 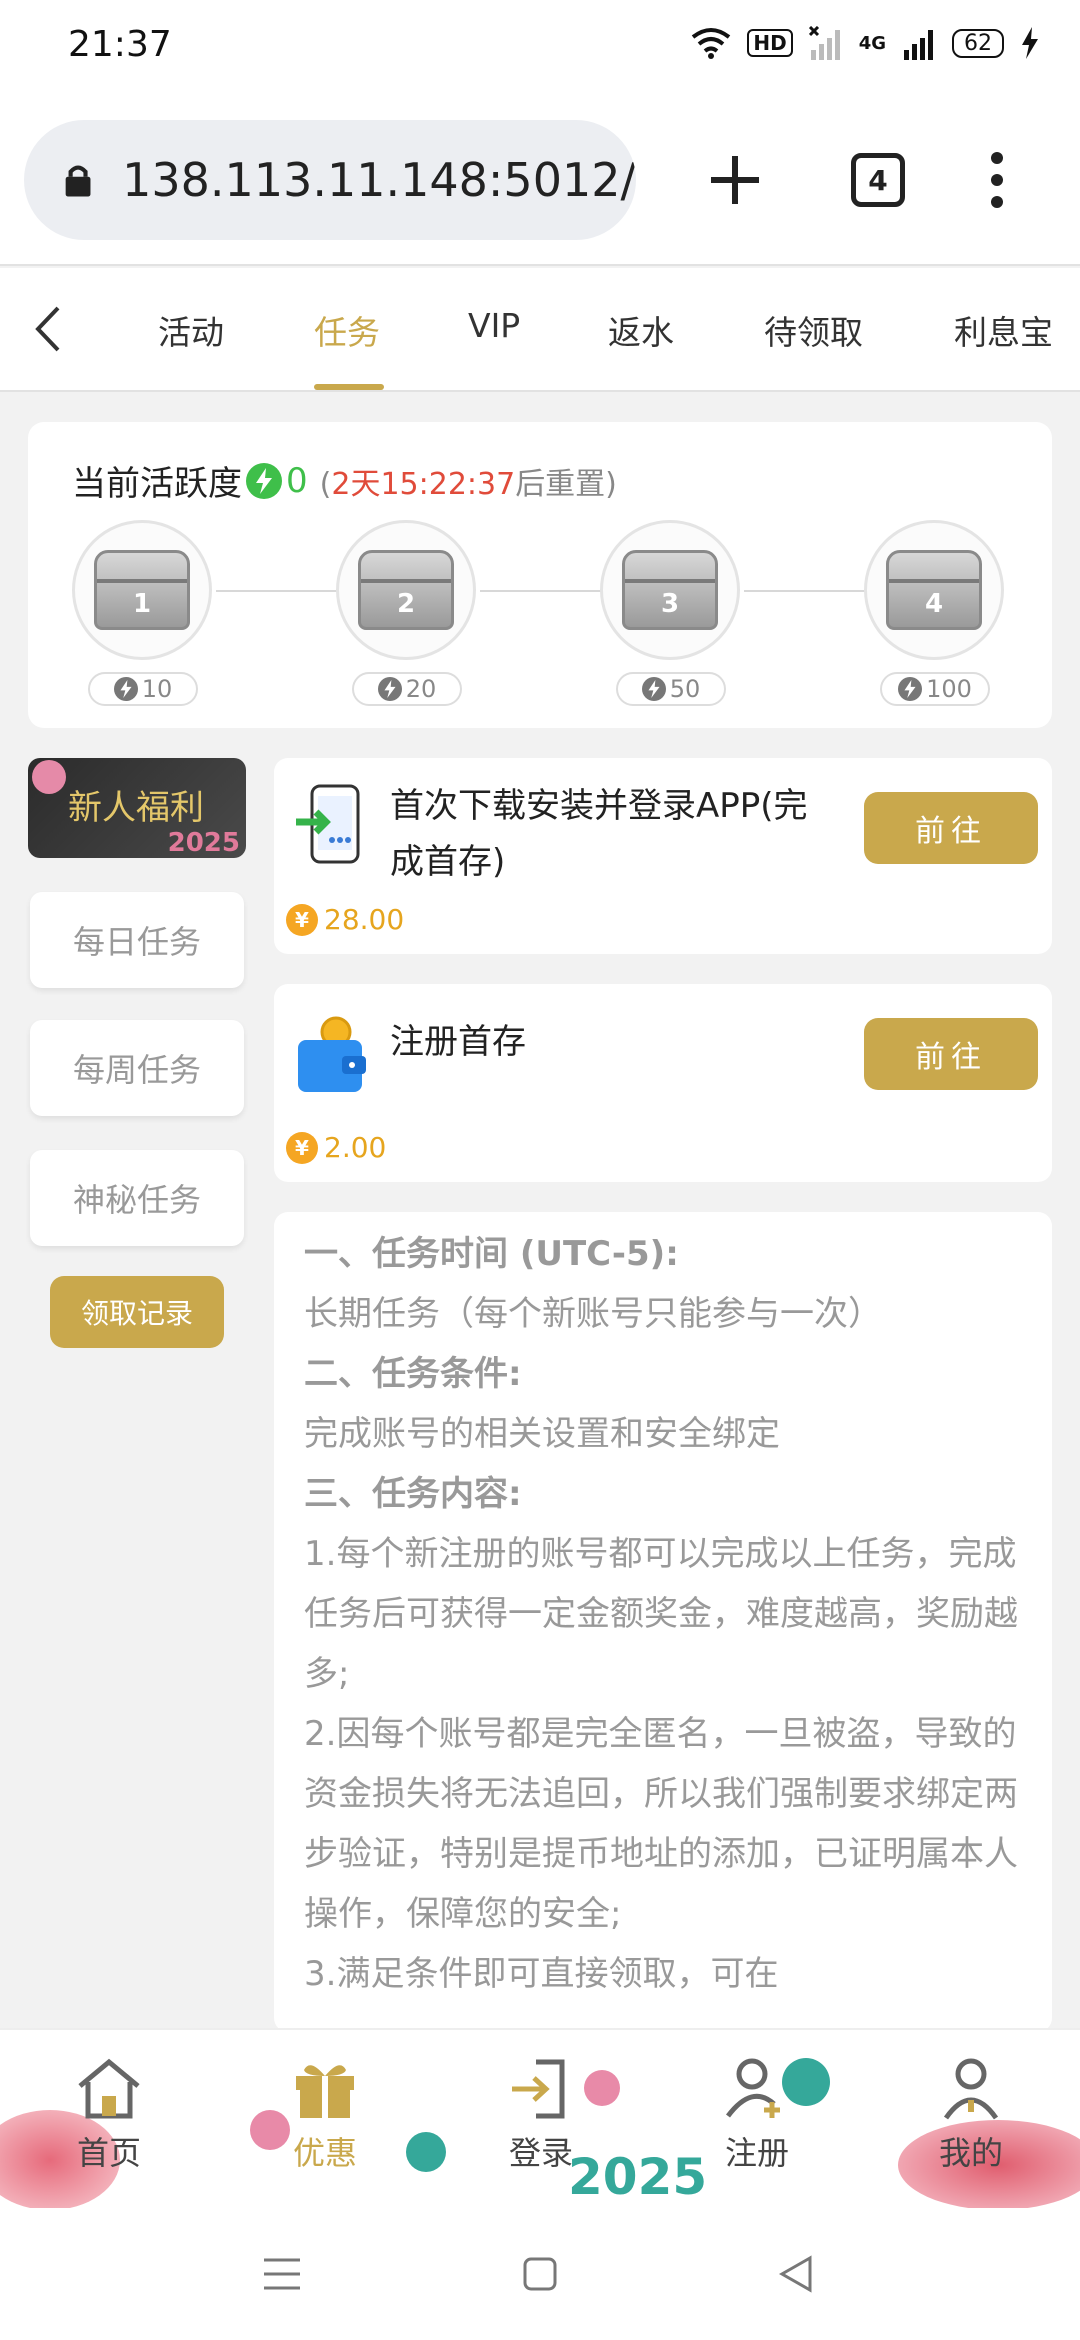 What do you see at coordinates (491, 1254) in the screenshot?
I see `rules-heading: 一、任务时间 (UTC-5):` at bounding box center [491, 1254].